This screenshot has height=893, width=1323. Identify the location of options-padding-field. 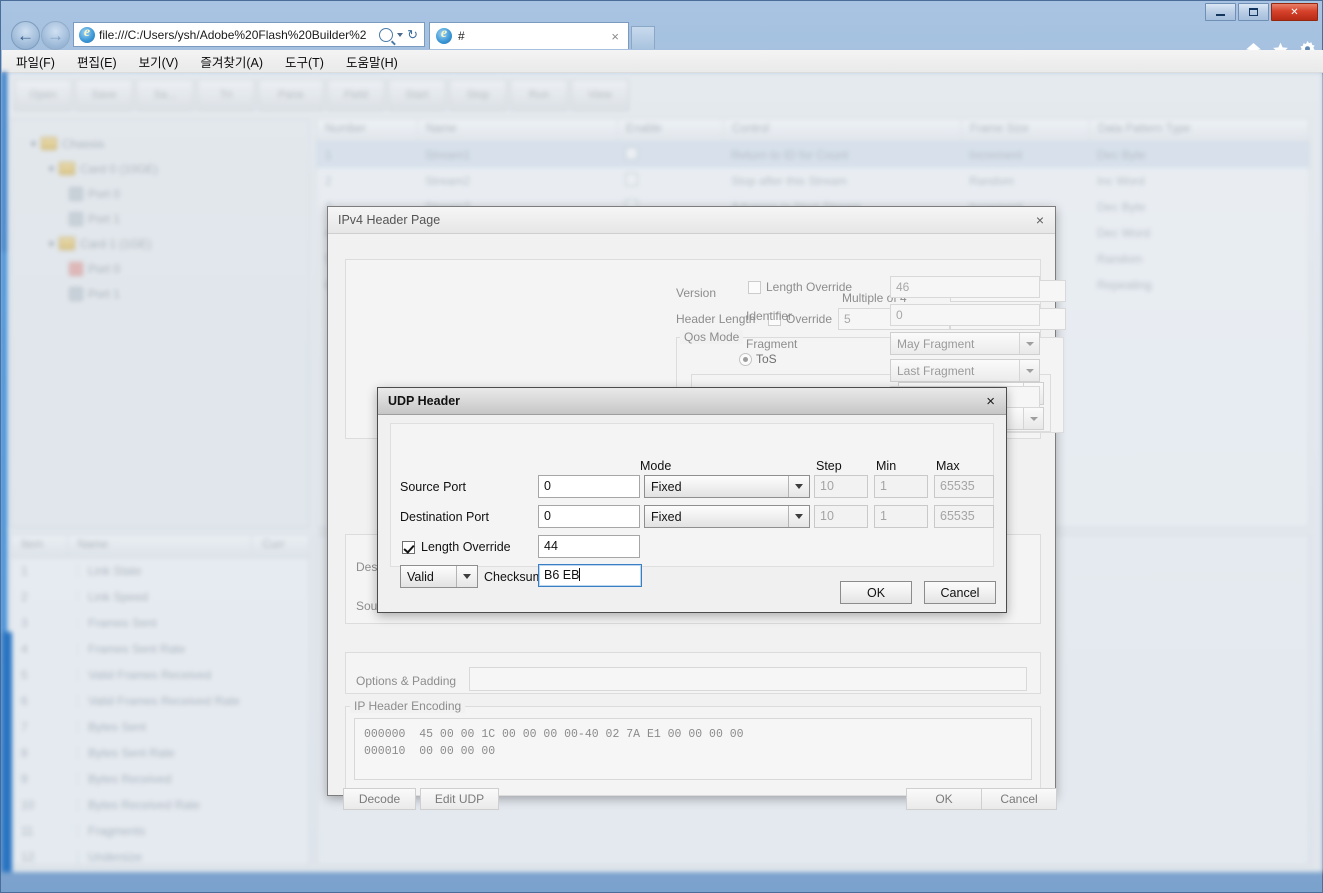
(748, 679).